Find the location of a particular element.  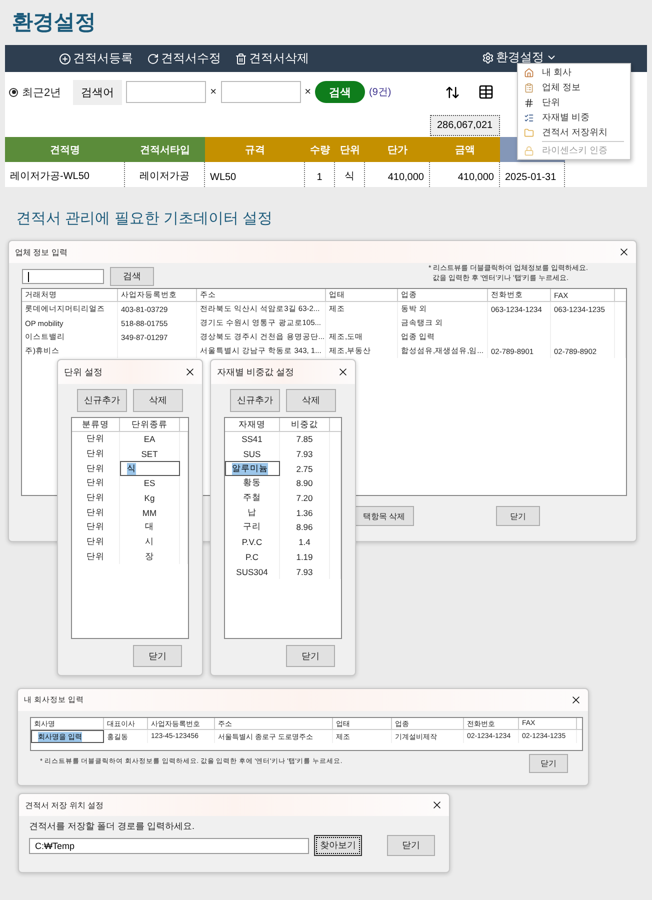

list-view: 자재명 비중값 SS41 7.85 SUS 7.93 알루미늄 2.75 황동 8.90 주철 7.20 납 1.36 구리 8.96 P.V.C 1.4 P.C 1.19 SUS304 7.93 is located at coordinates (283, 528).